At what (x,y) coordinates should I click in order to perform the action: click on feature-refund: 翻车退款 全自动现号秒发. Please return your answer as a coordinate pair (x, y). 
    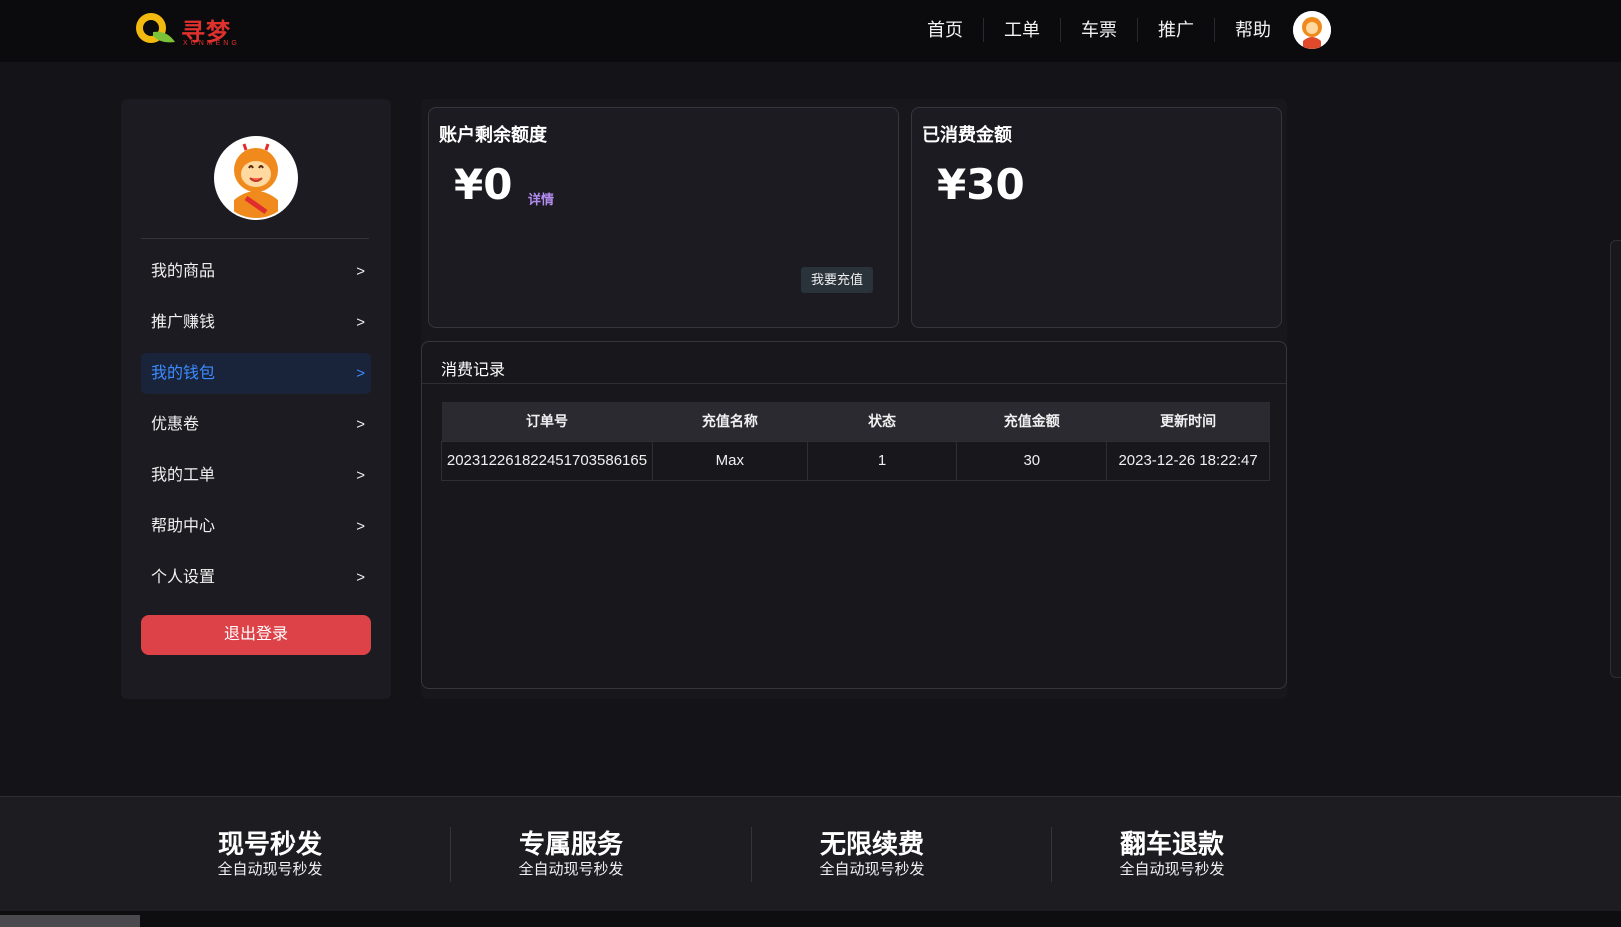
    Looking at the image, I should click on (1172, 854).